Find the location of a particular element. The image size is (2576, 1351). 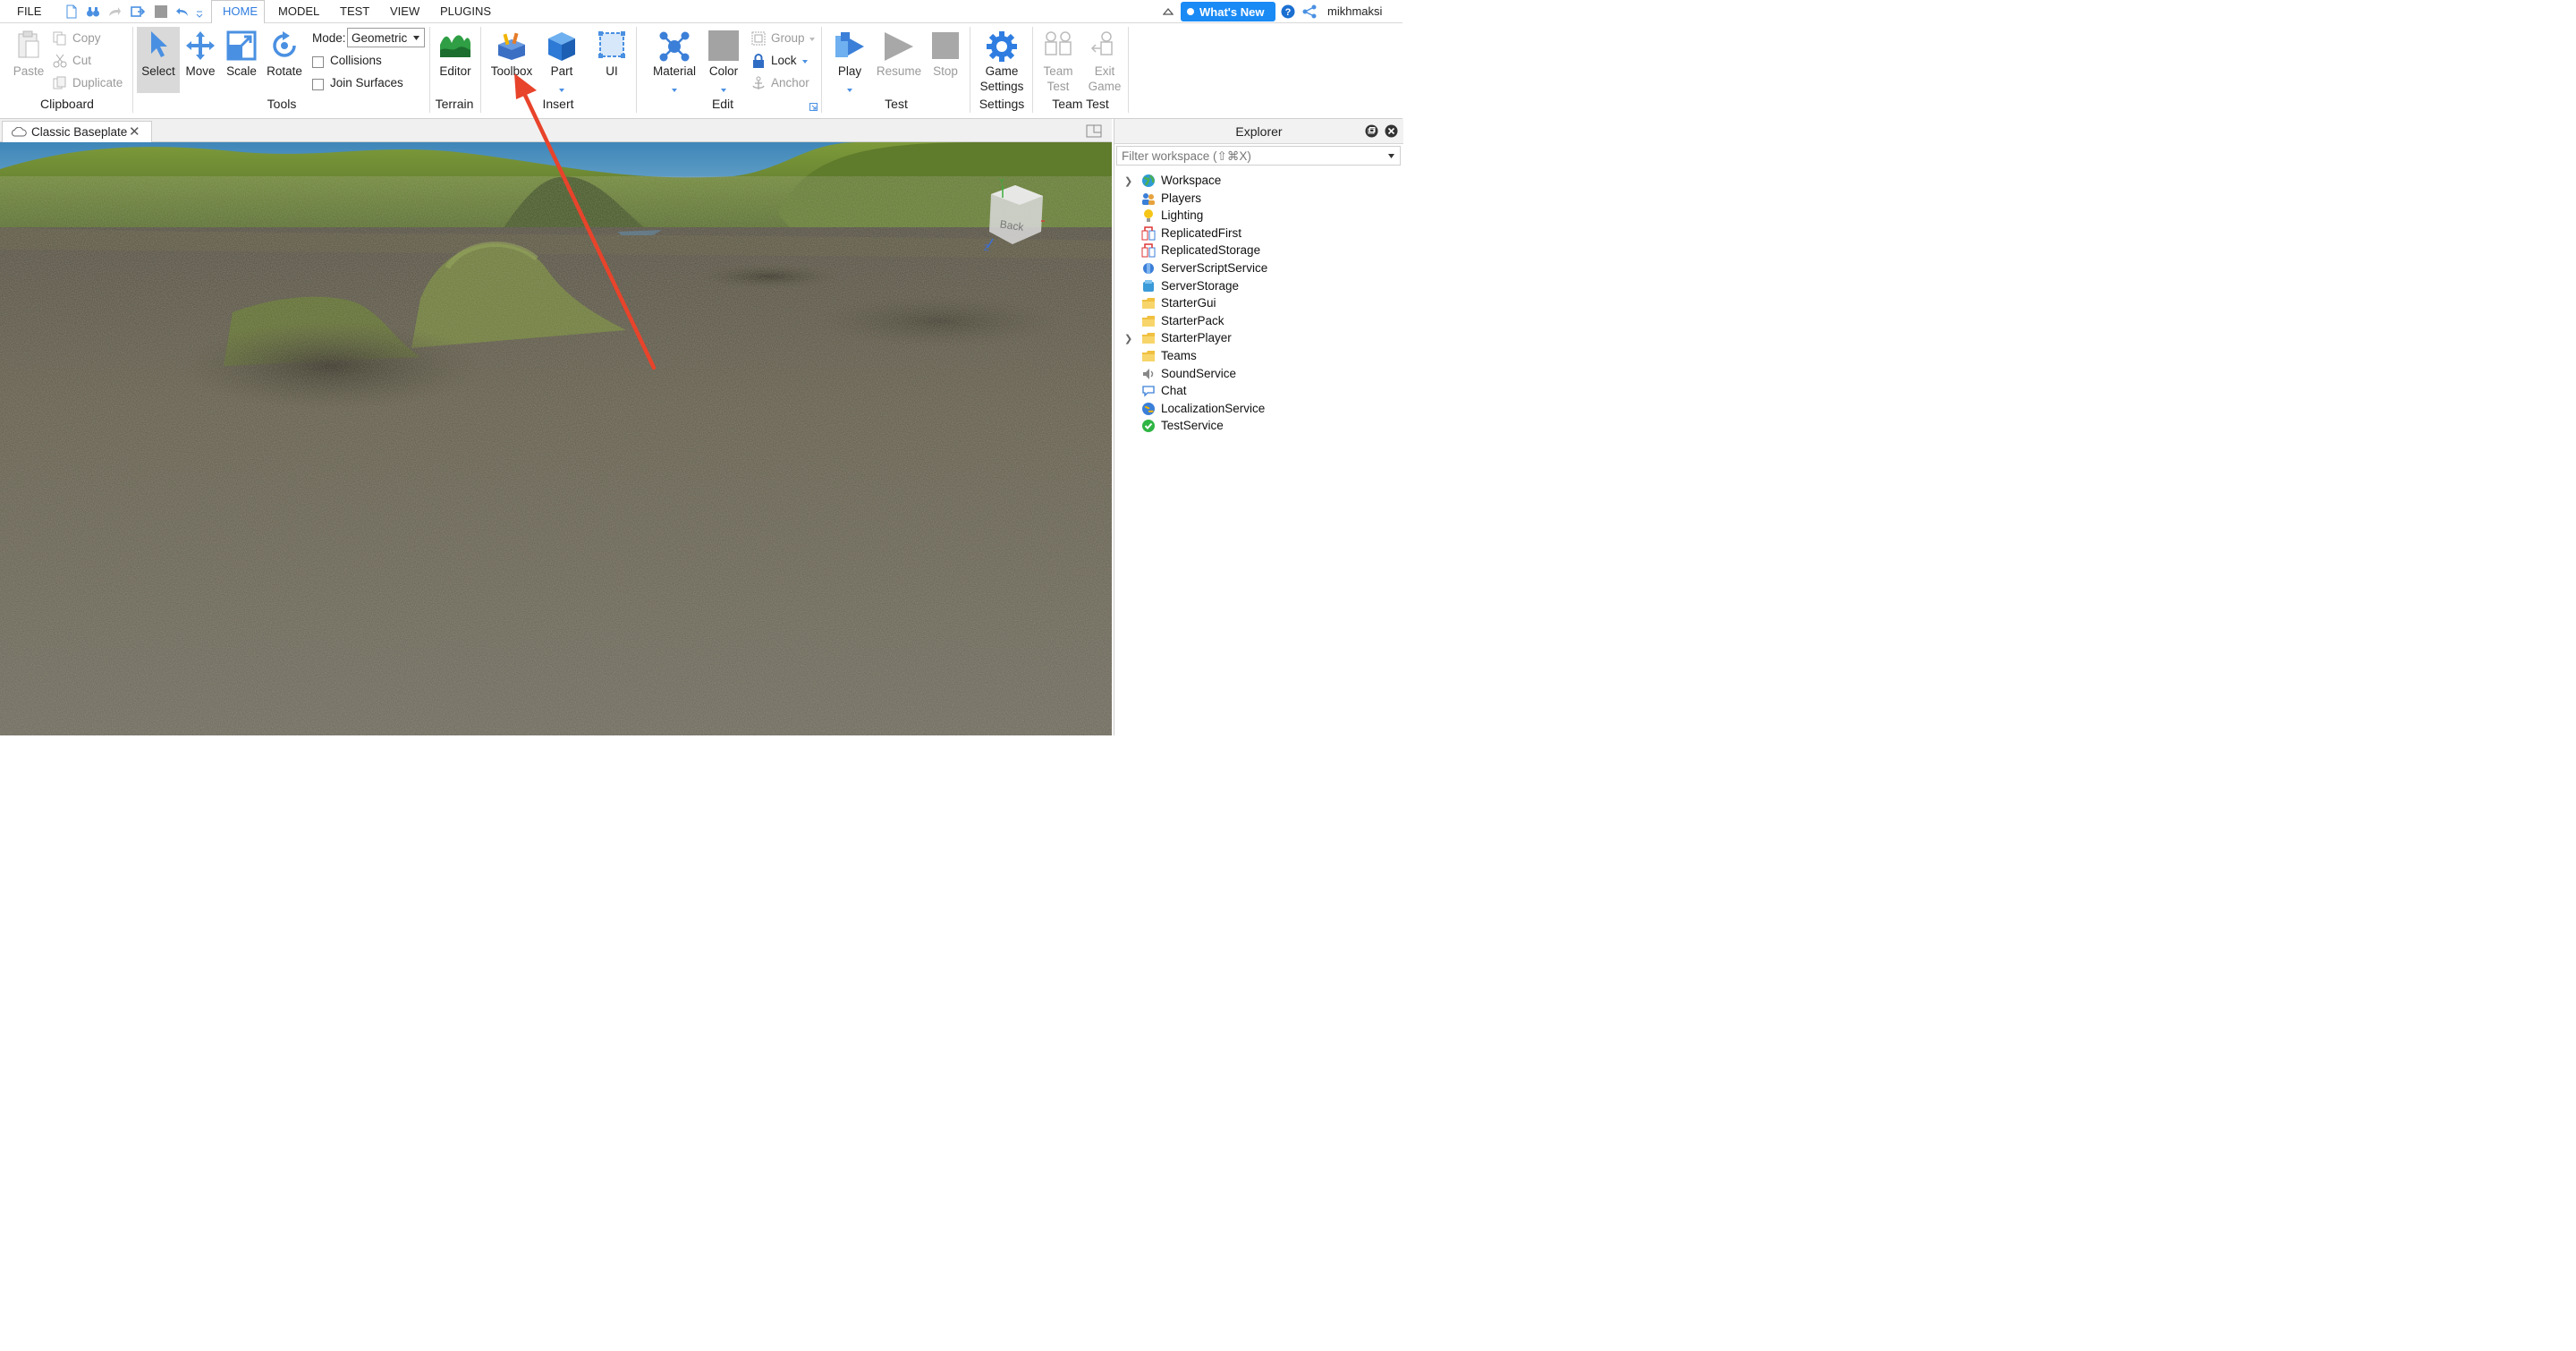

toolbox-button: Toolbox is located at coordinates (512, 60).